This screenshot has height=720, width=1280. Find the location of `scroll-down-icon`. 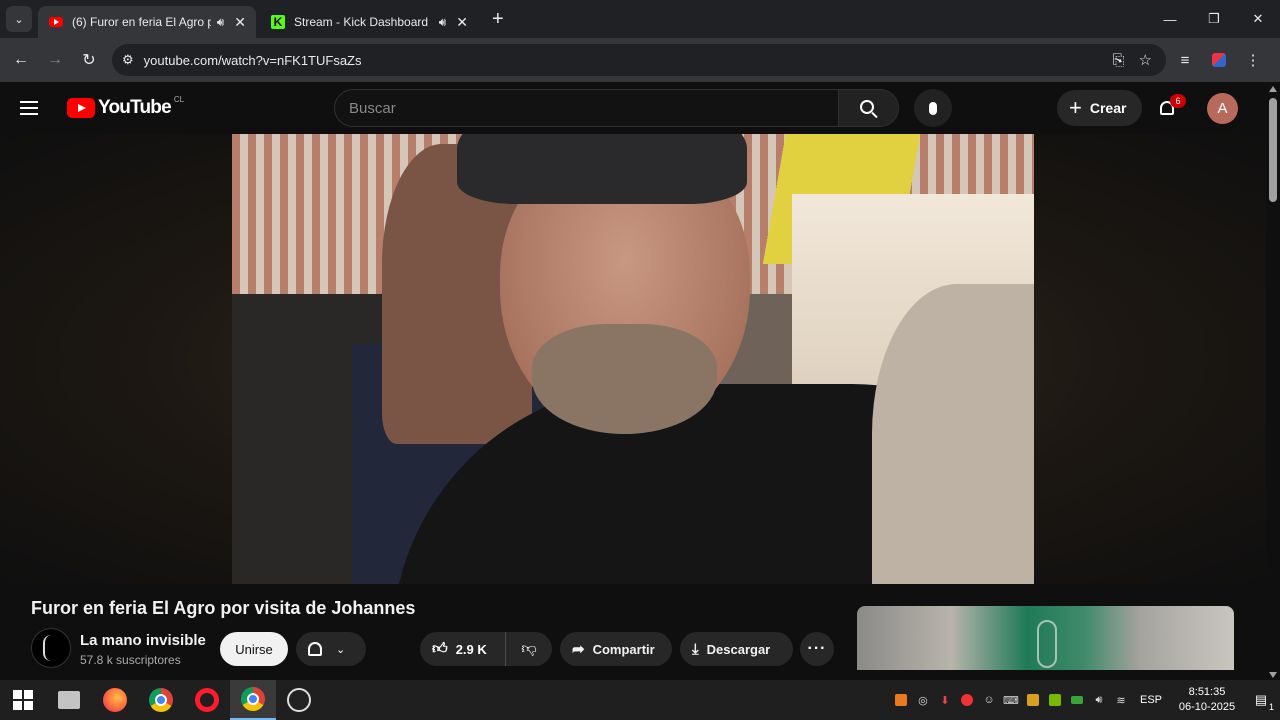

scroll-down-icon is located at coordinates (1273, 675).